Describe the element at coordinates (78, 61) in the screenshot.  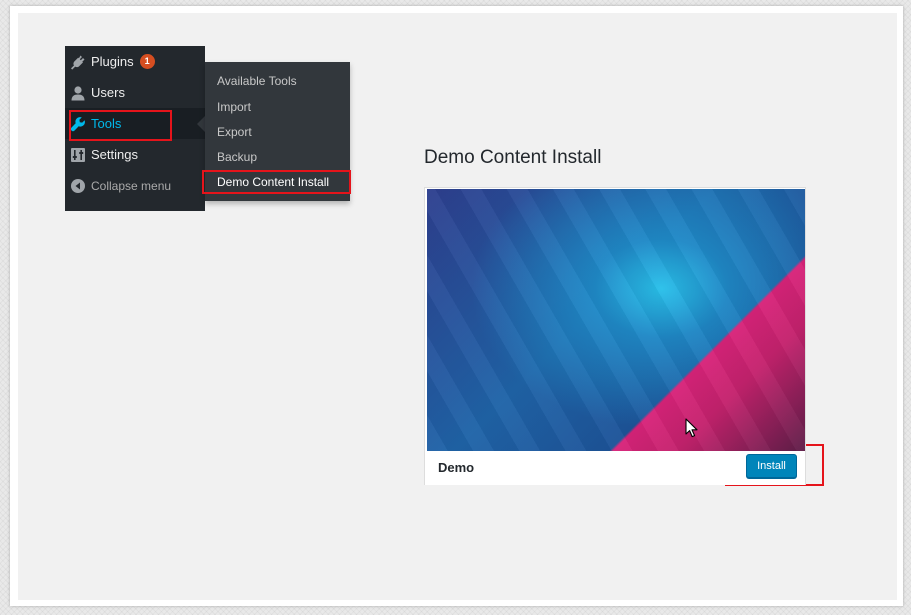
I see `plug-icon` at that location.